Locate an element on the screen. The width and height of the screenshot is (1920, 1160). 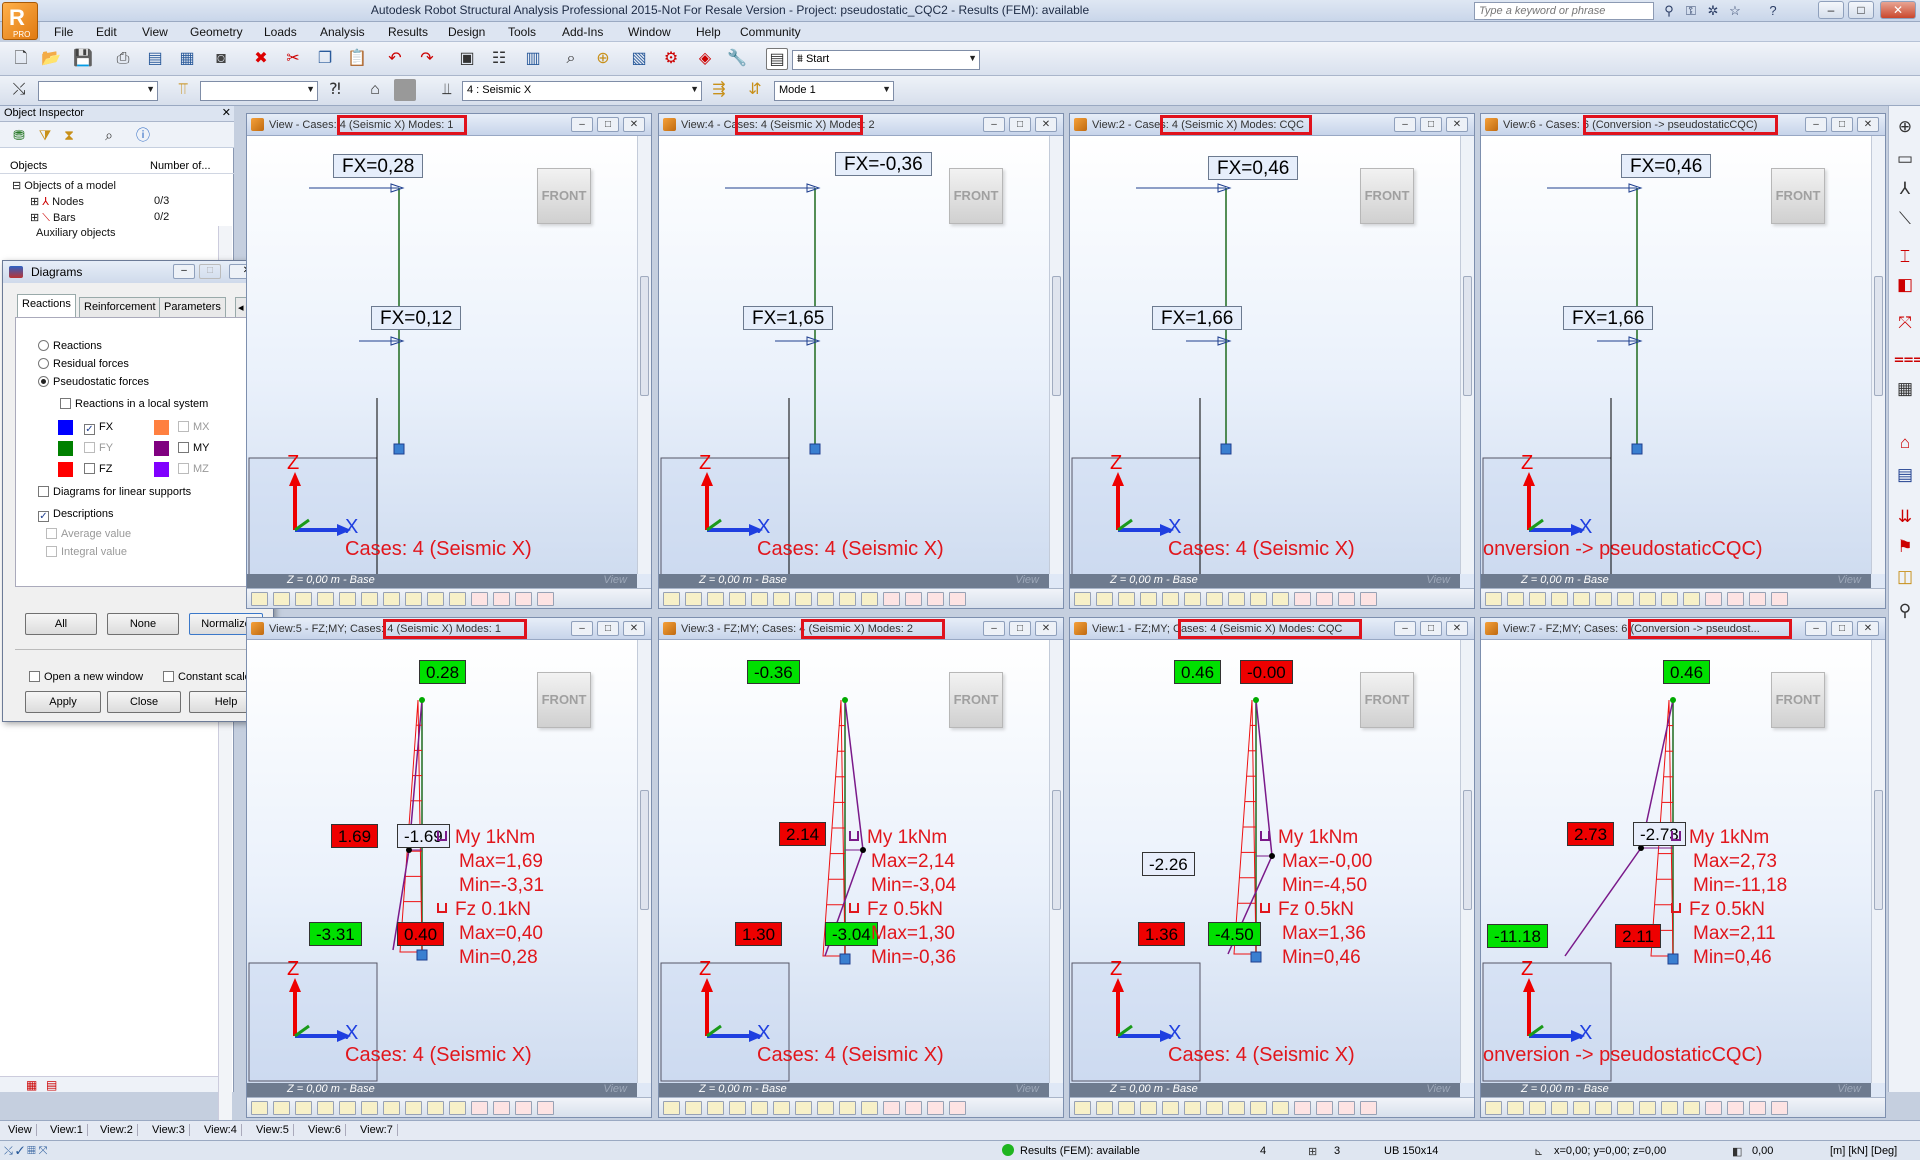
expand-icon: ⊞ is located at coordinates (36, 202).